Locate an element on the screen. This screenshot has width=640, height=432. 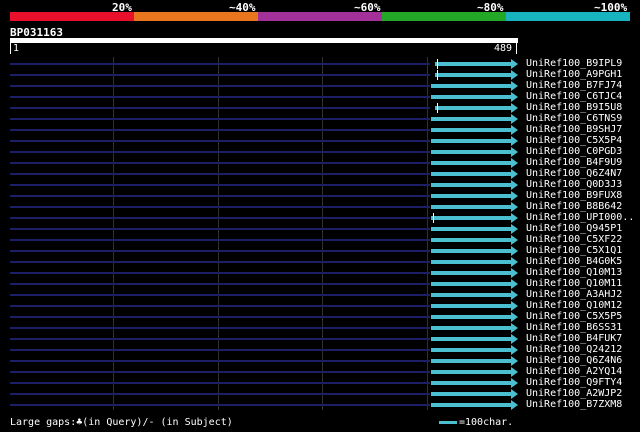
hit-name-link: UniRef100_B7ZXM8 is located at coordinates (574, 405).